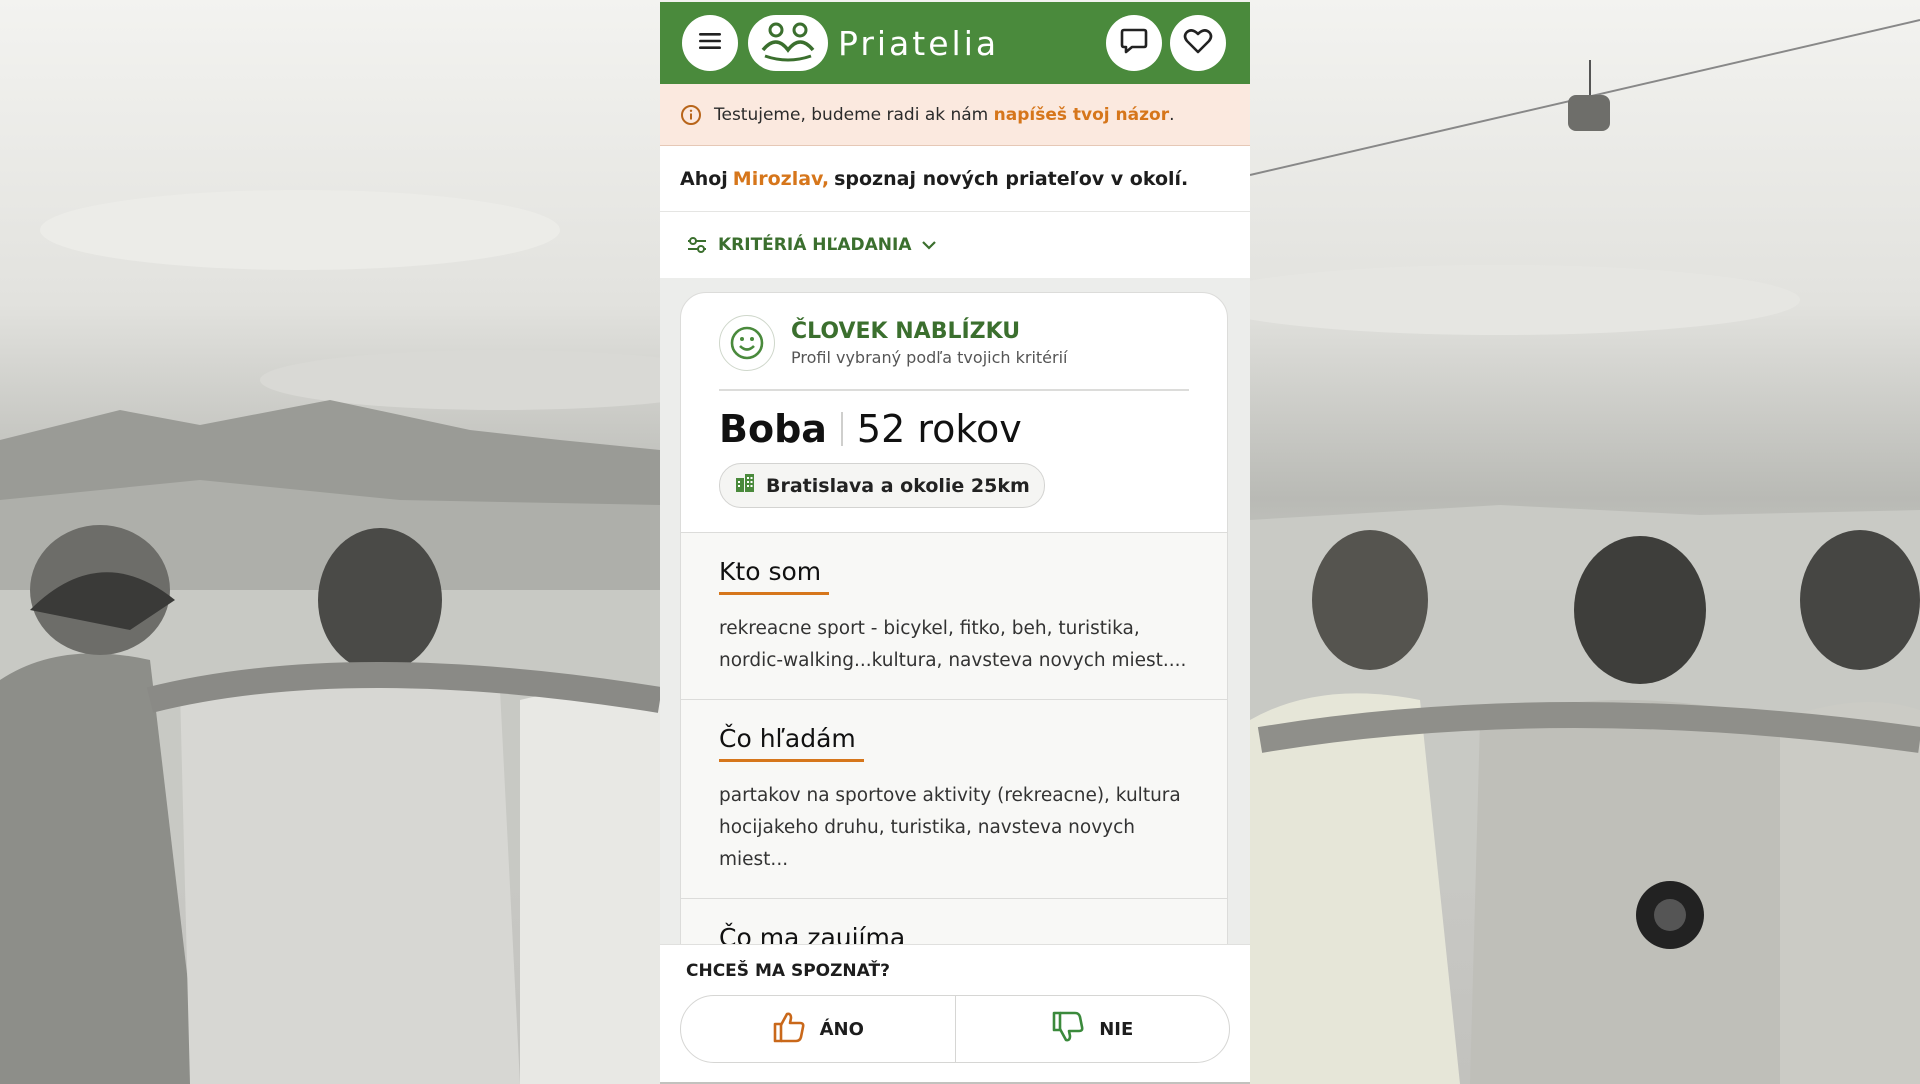  Describe the element at coordinates (1081, 115) in the screenshot. I see `feedback-link: napíšeš tvoj názor` at that location.